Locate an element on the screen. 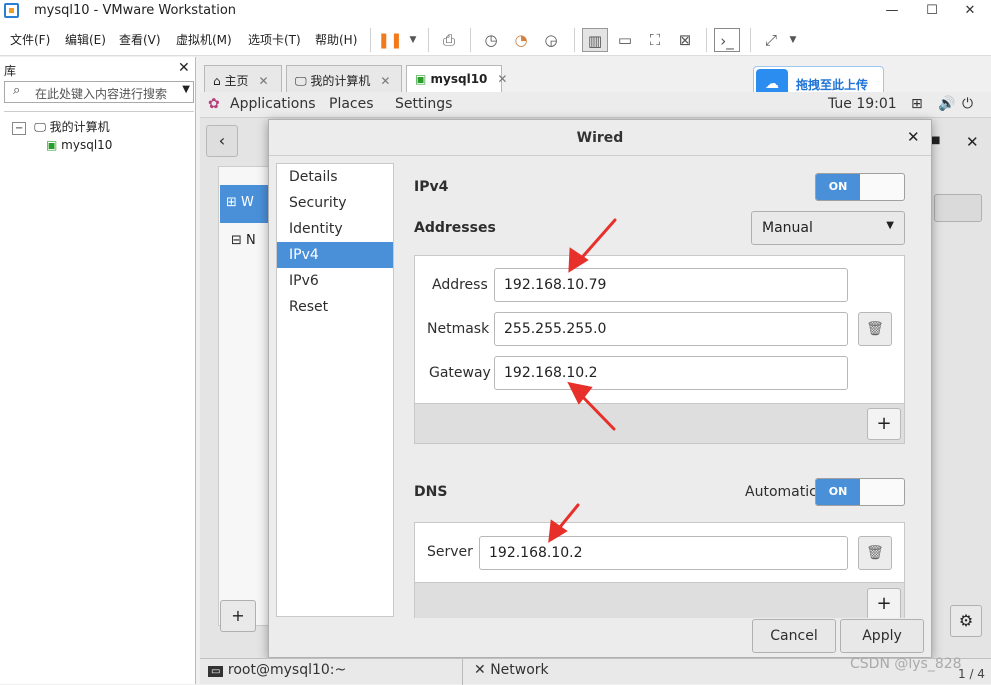 The height and width of the screenshot is (685, 991). tree-item-my-computer: − 🖵 我的计算机 is located at coordinates (61, 126).